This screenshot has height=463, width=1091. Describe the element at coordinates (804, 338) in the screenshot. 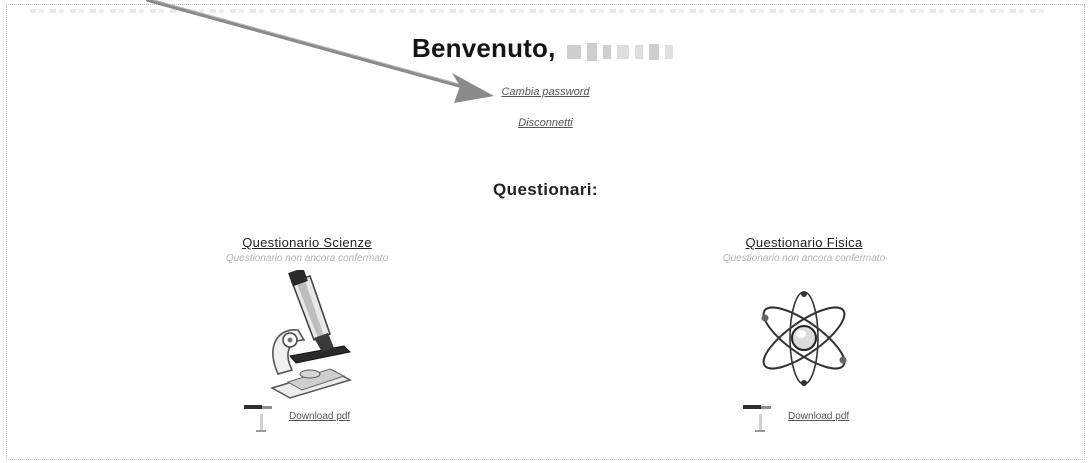

I see `atom-icon` at that location.